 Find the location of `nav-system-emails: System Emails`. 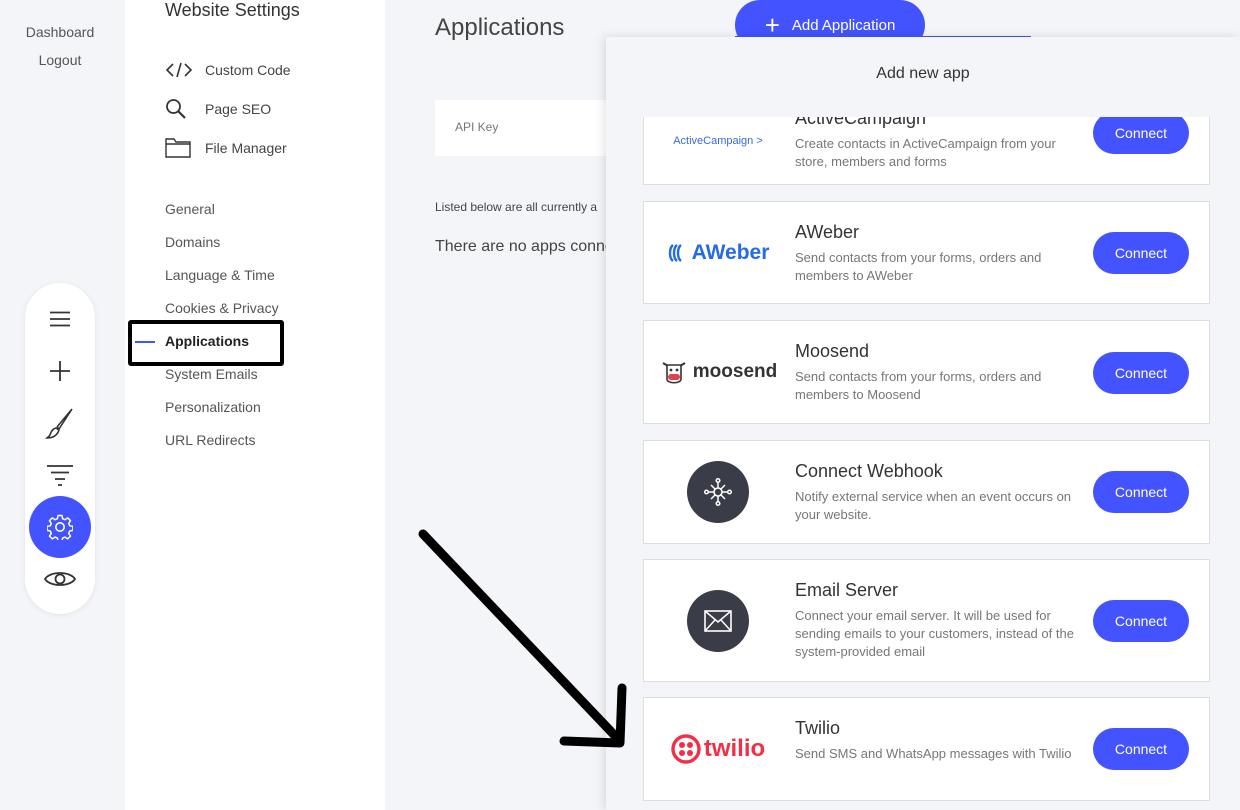

nav-system-emails: System Emails is located at coordinates (211, 374).